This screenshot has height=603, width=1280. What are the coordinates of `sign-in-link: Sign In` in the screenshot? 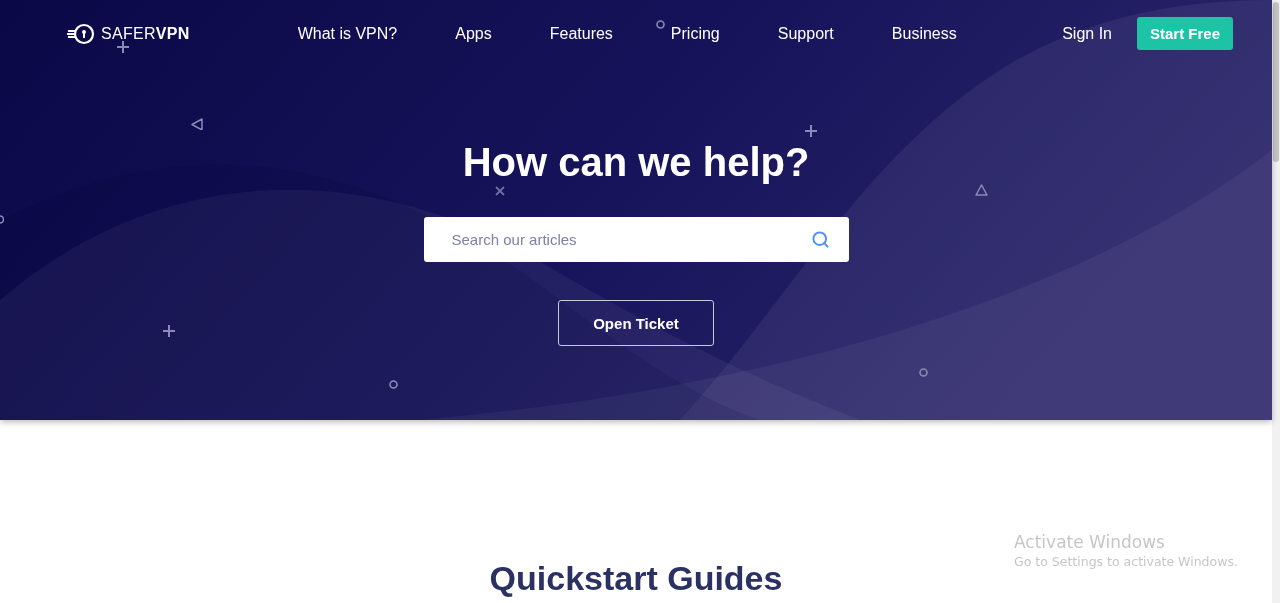 It's located at (1087, 33).